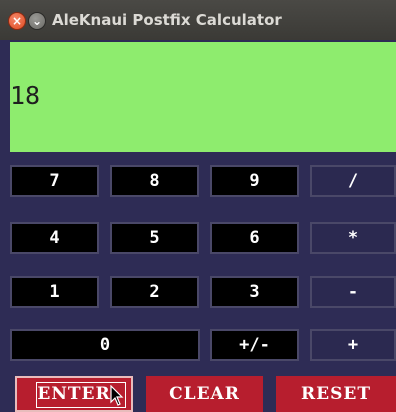  What do you see at coordinates (25, 95) in the screenshot?
I see `display-value: 18` at bounding box center [25, 95].